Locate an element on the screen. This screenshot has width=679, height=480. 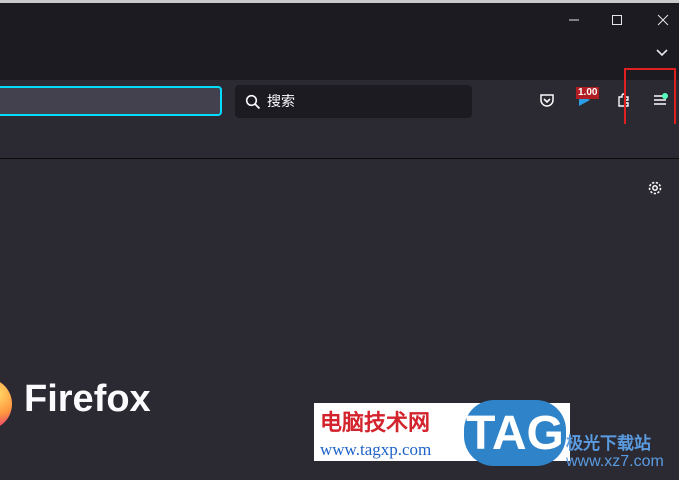
search-bar is located at coordinates (353, 101).